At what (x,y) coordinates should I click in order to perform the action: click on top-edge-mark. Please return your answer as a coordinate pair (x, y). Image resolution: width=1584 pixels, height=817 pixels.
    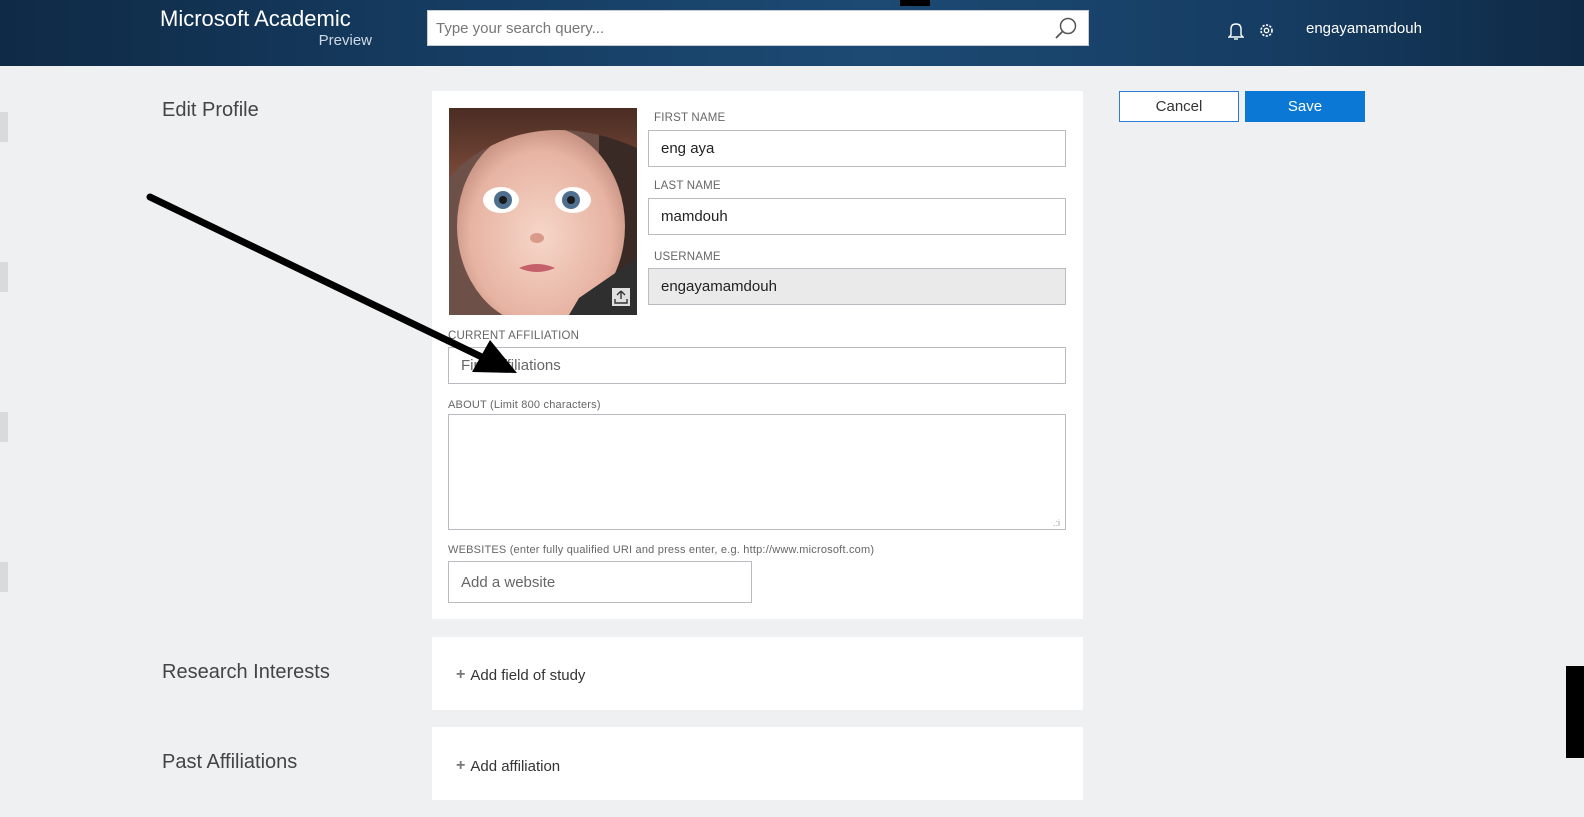
    Looking at the image, I should click on (915, 3).